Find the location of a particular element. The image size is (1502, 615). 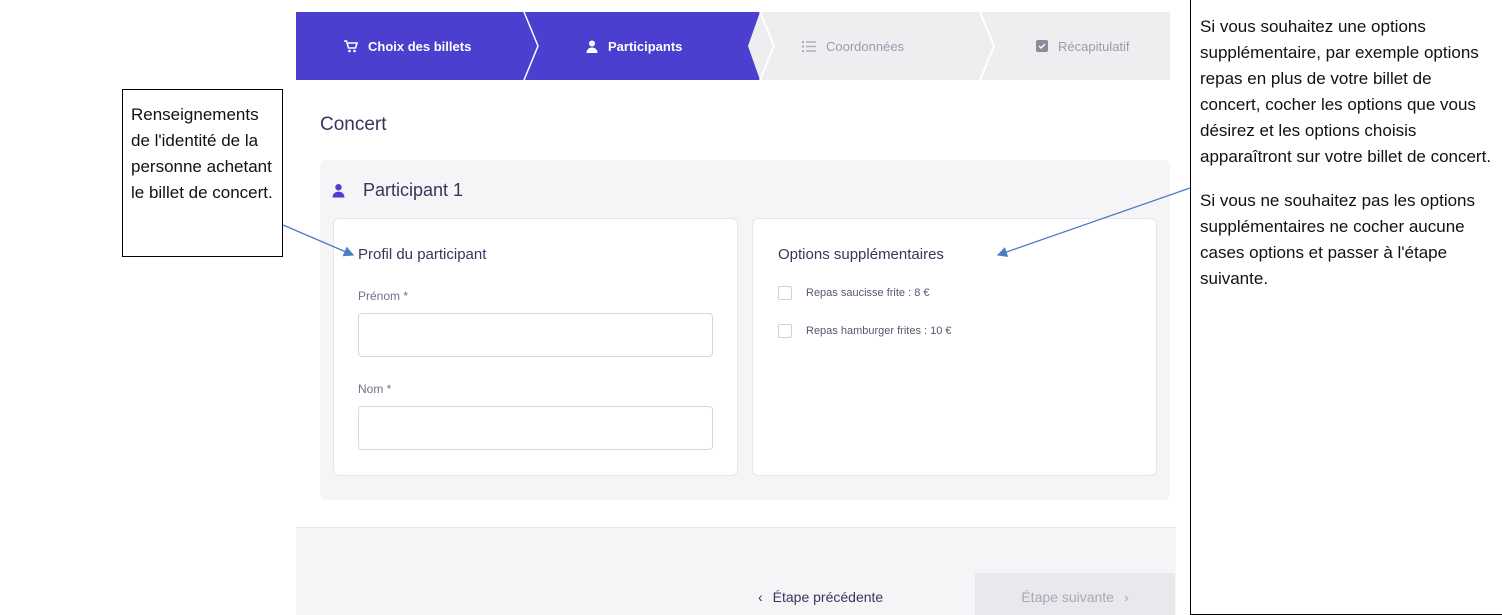

step-coordonnees: Coordonnées is located at coordinates (853, 46).